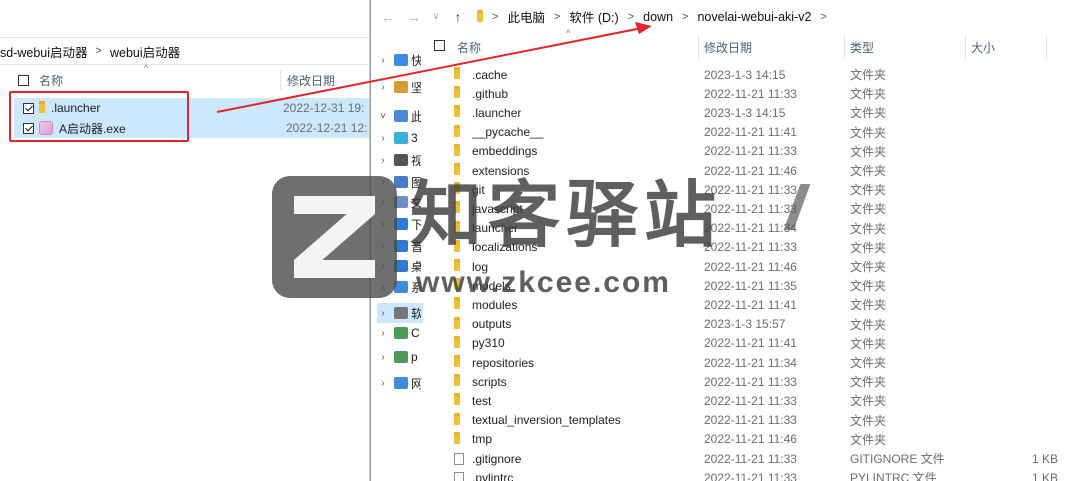 The width and height of the screenshot is (1080, 481). I want to click on nav-item: › 3, so click(400, 138).